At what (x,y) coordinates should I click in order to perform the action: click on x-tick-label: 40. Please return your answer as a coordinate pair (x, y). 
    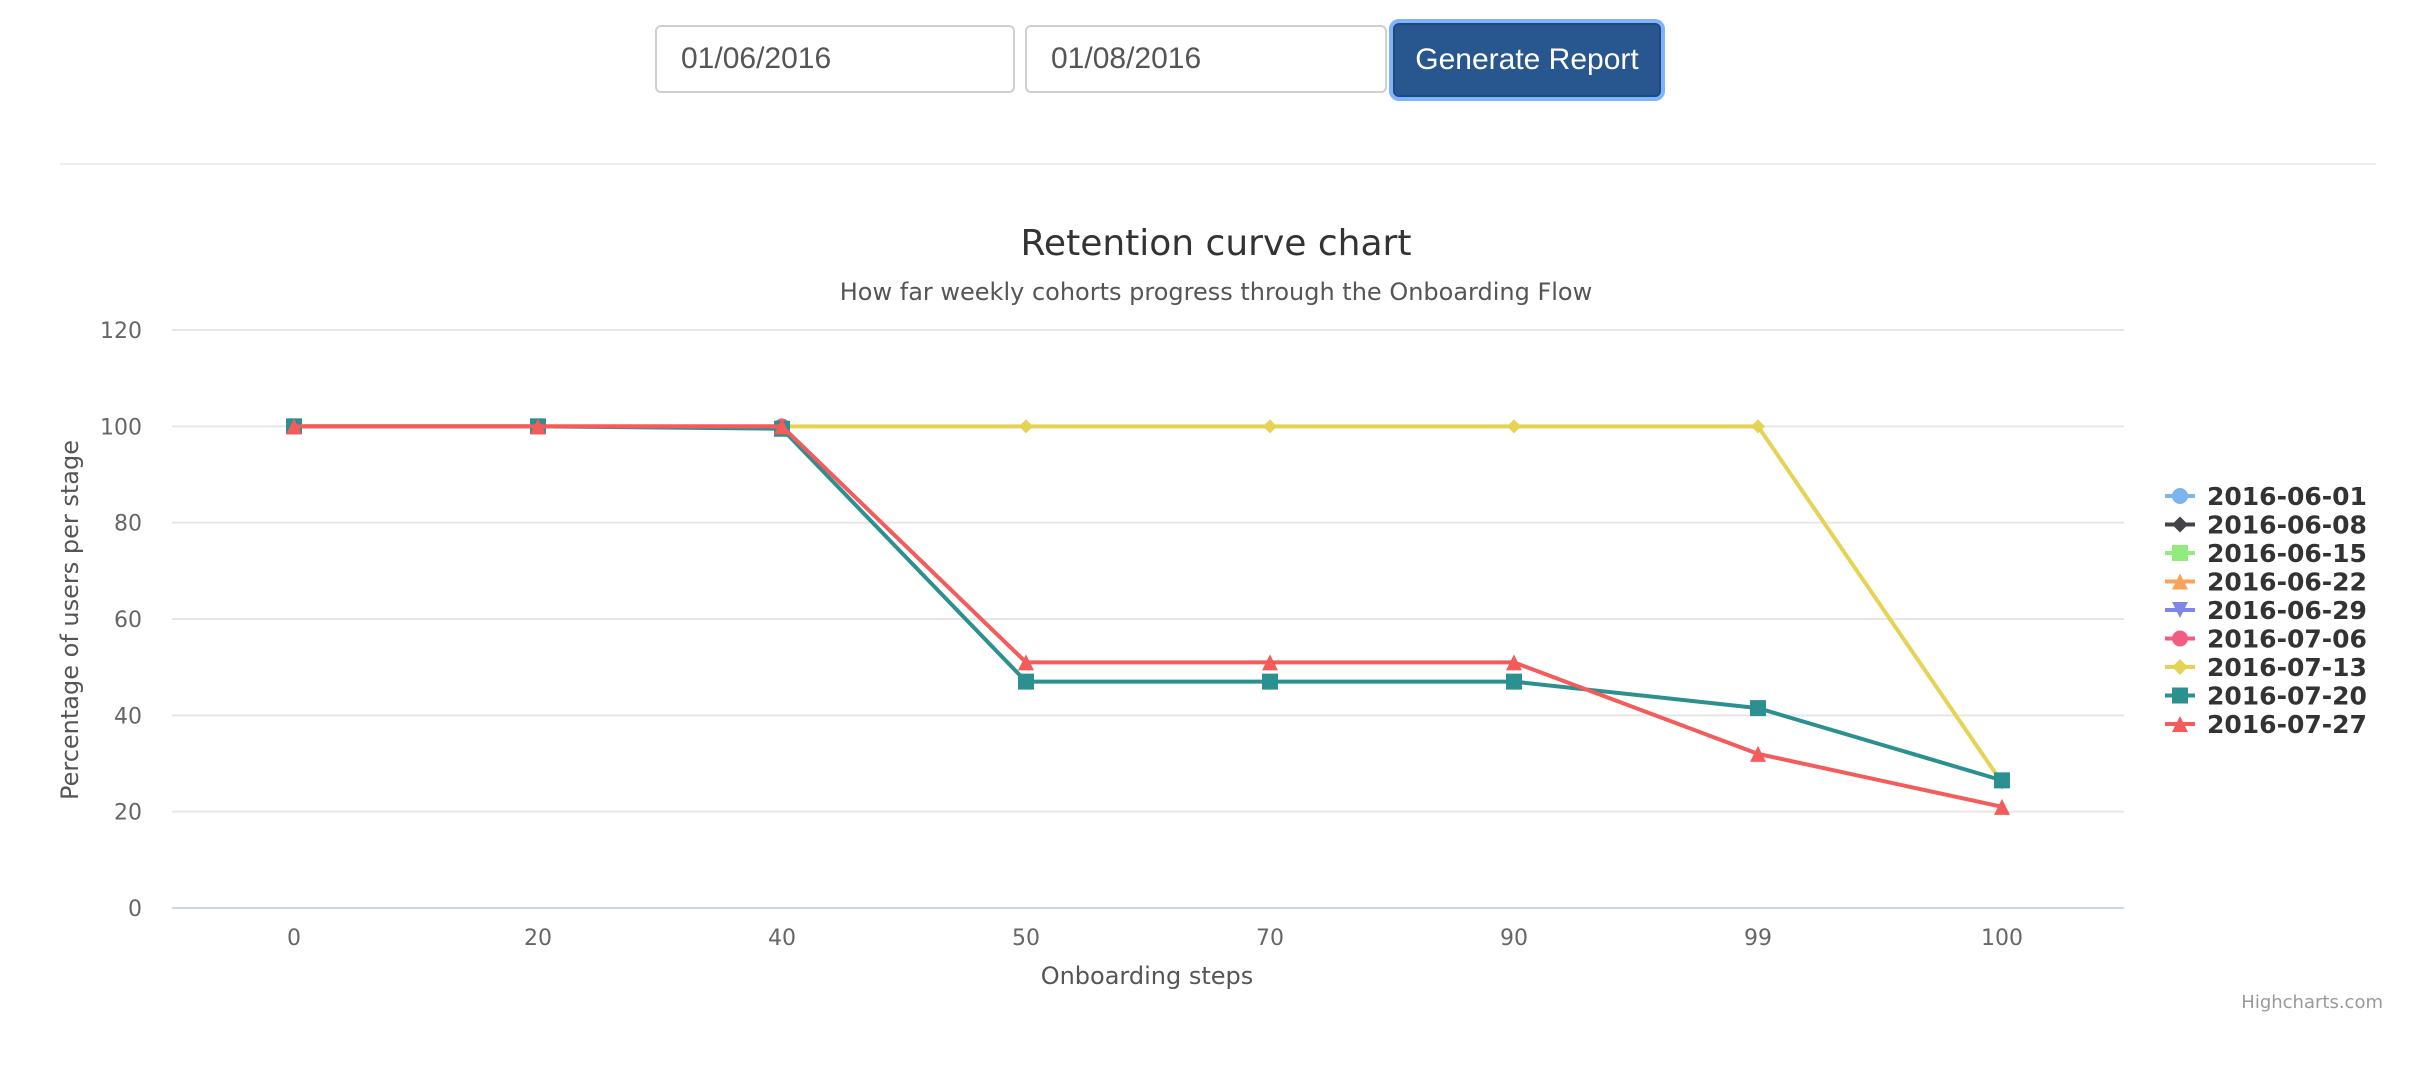
    Looking at the image, I should click on (782, 938).